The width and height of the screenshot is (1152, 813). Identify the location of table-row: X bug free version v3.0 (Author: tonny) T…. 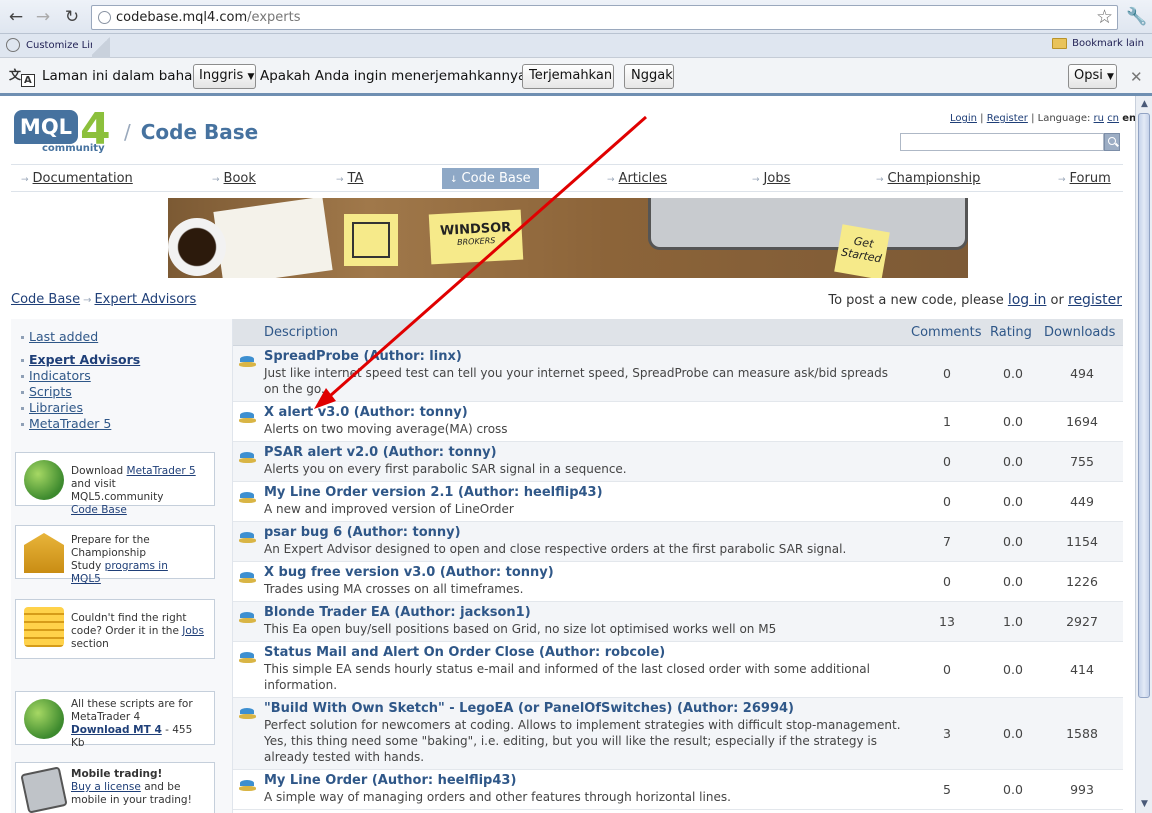
(678, 582).